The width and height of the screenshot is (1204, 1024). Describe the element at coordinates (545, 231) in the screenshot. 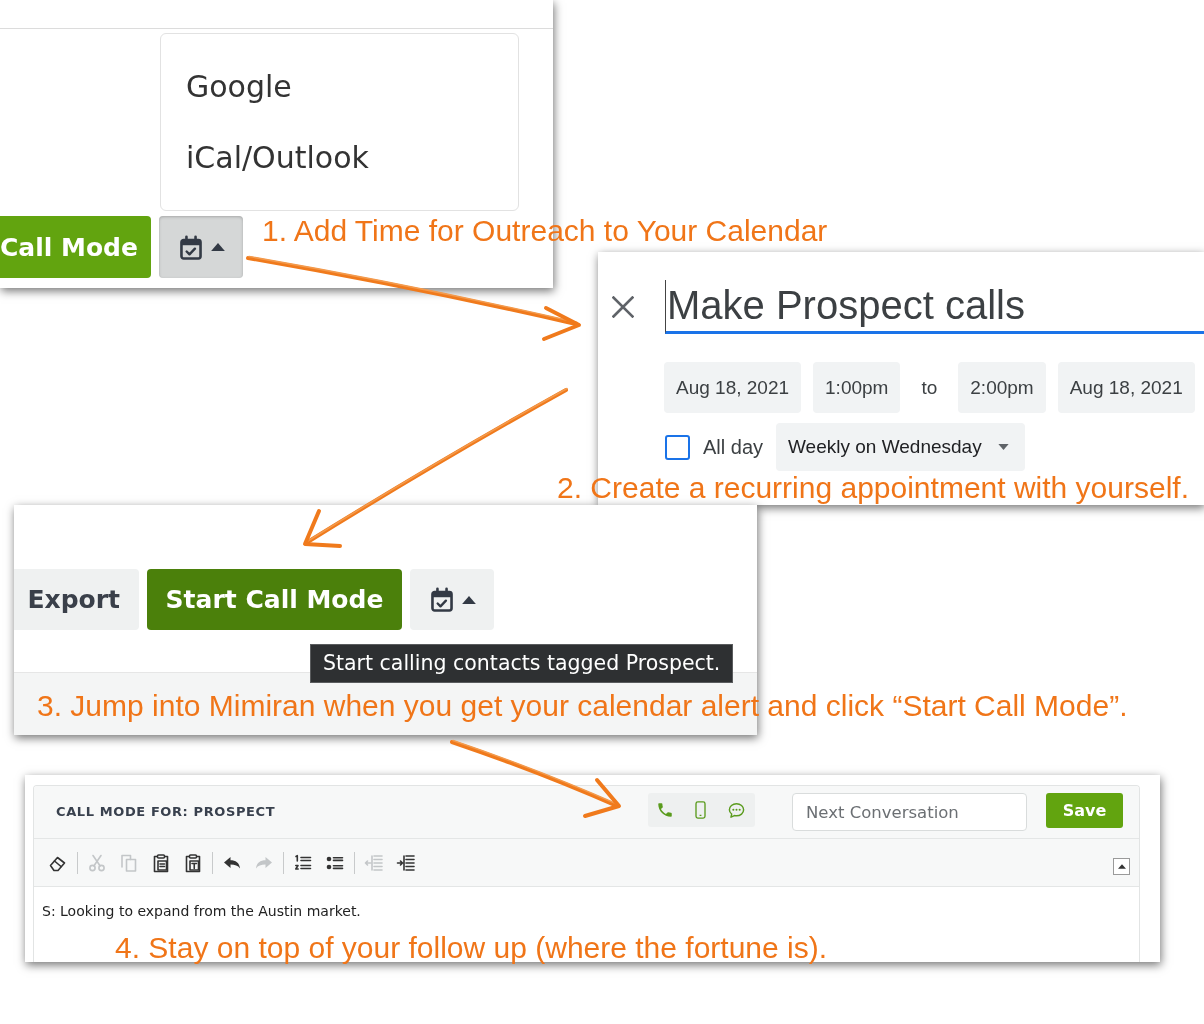

I see `step-caption: 1. Add Time for Outreach to Your Calendar` at that location.